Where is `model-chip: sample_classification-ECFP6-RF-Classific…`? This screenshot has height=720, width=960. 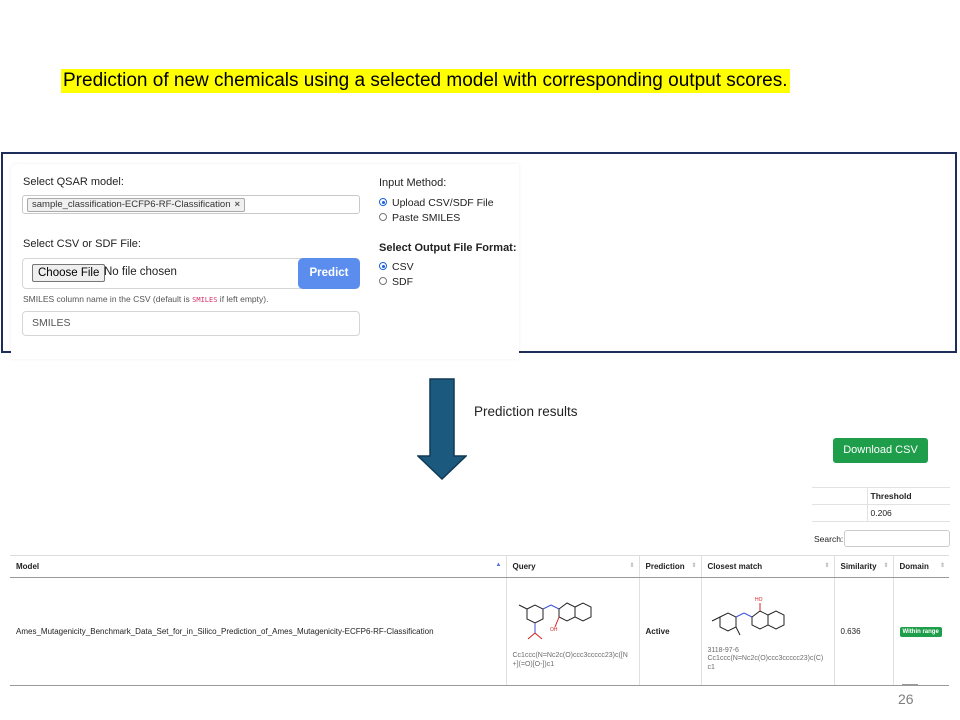 model-chip: sample_classification-ECFP6-RF-Classific… is located at coordinates (136, 205).